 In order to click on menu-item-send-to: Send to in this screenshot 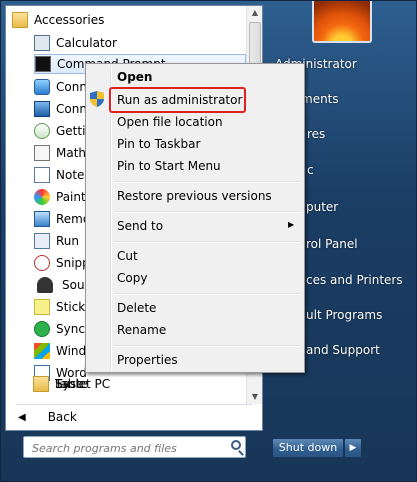, I will do `click(140, 226)`.